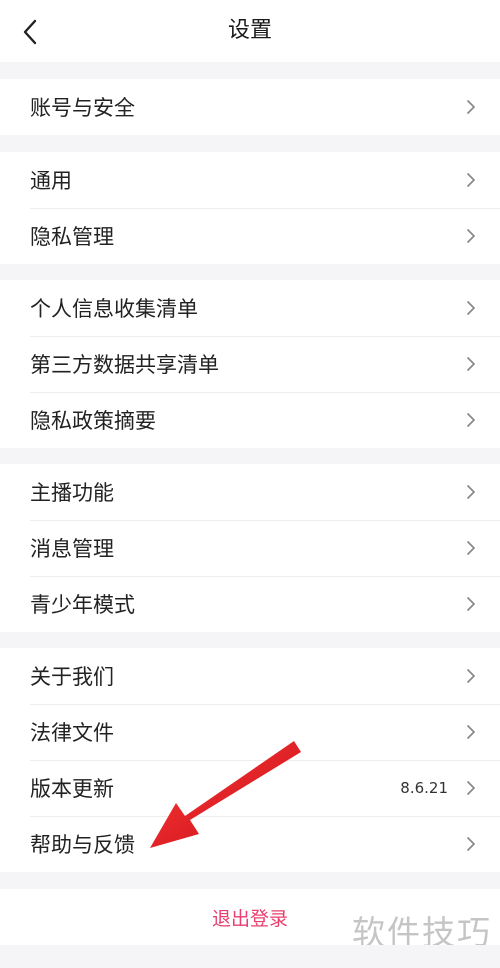 Image resolution: width=500 pixels, height=968 pixels. I want to click on settings-item-privacy-summary: 隐私政策摘要, so click(250, 420).